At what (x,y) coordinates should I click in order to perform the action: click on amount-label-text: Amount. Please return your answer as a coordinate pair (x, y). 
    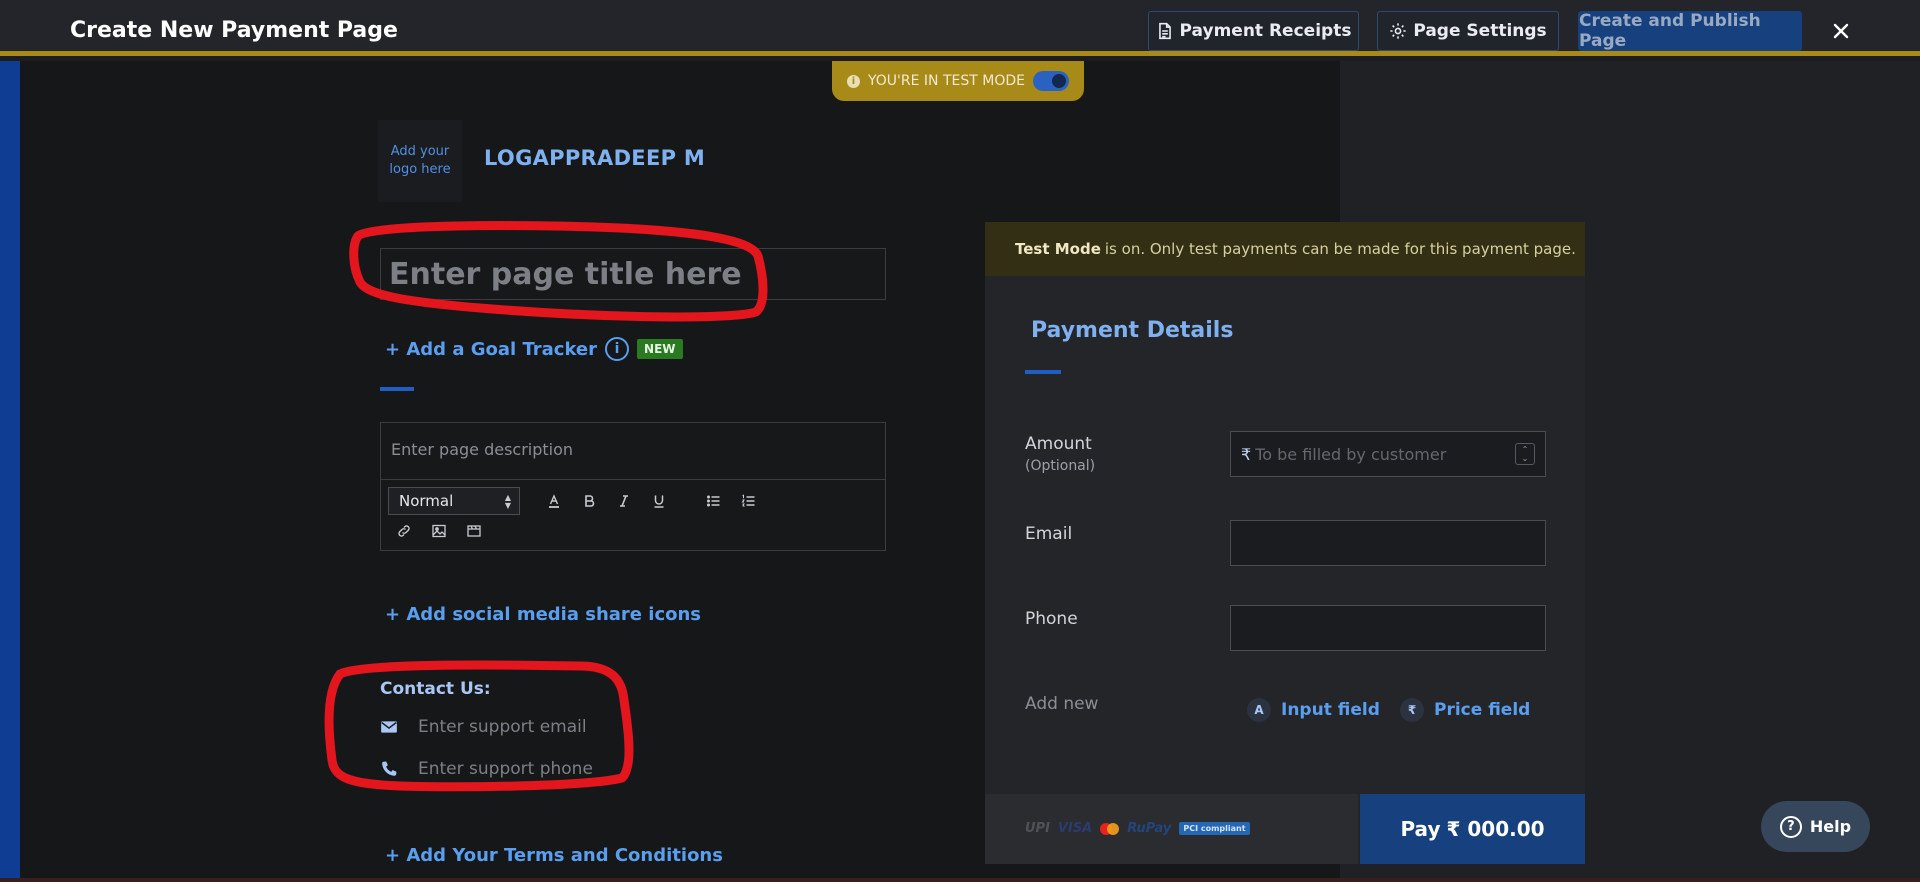
    Looking at the image, I should click on (1058, 444).